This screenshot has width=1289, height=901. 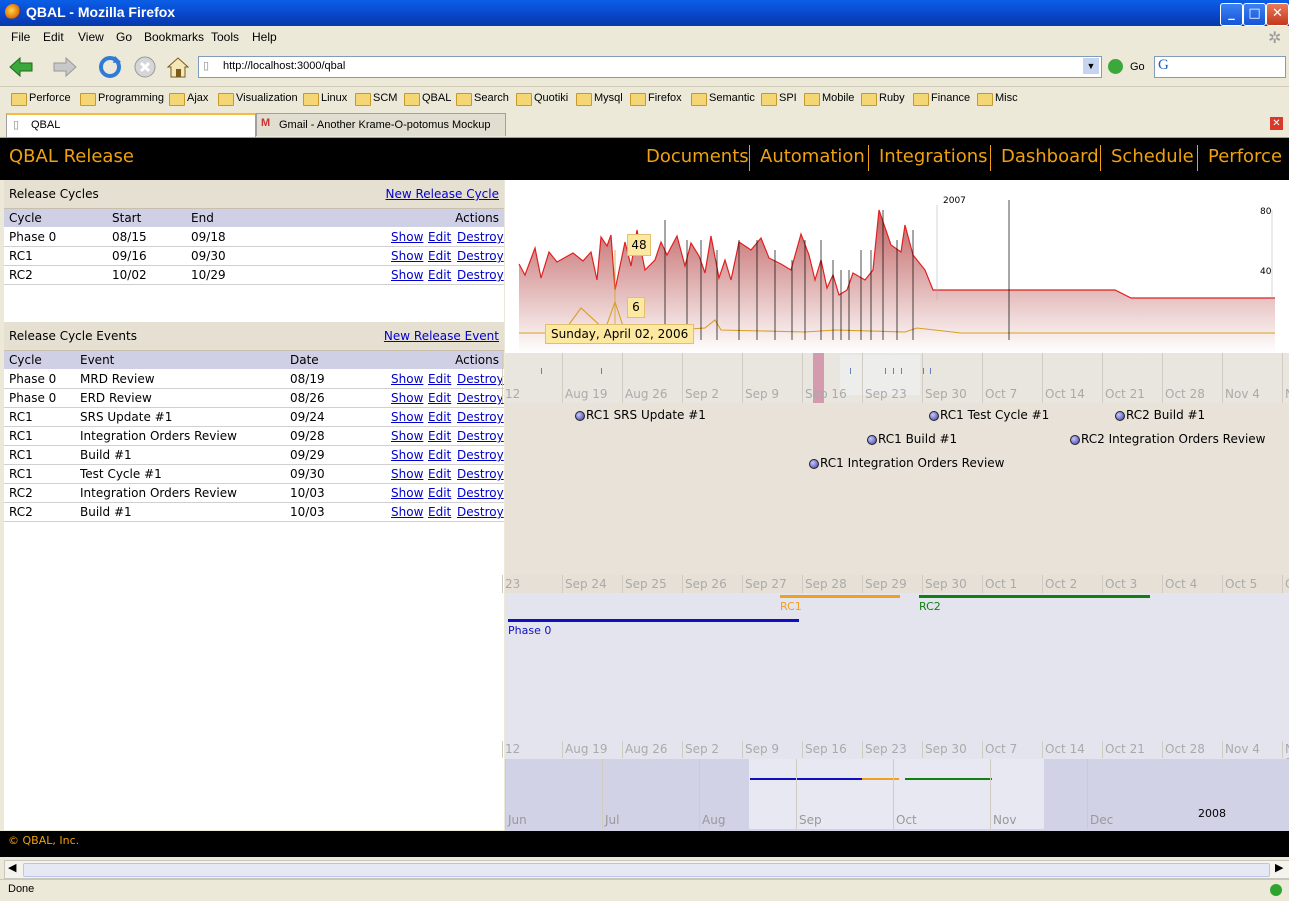 I want to click on timeline-chart: 2007 80 40 48 6 Sunday, April 02, 2006, so click(x=897, y=266).